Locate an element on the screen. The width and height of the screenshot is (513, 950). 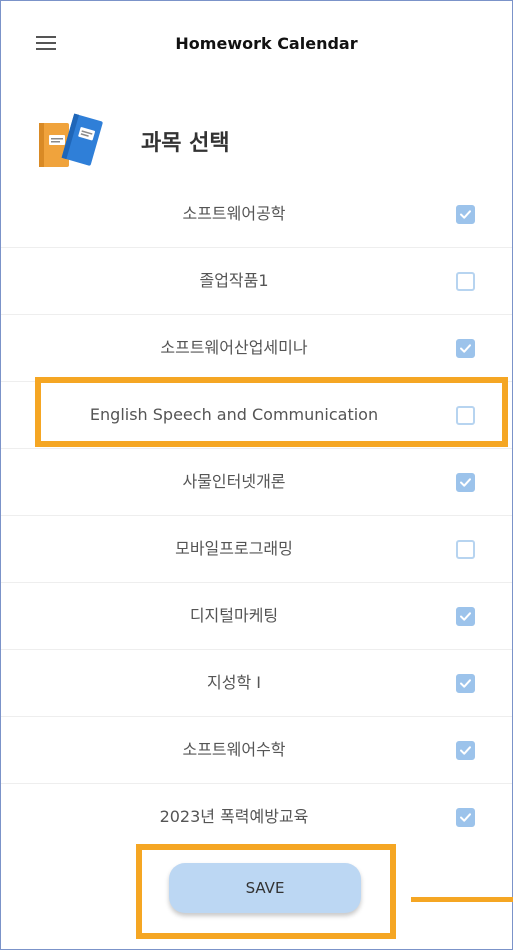
highlight-box-english-row is located at coordinates (271, 412).